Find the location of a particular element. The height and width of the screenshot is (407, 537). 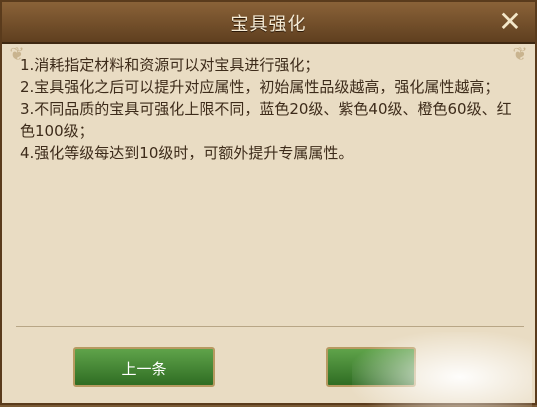

description-line: 4.强化等级每达到10级时，可额外提升专属属性。 is located at coordinates (187, 153).